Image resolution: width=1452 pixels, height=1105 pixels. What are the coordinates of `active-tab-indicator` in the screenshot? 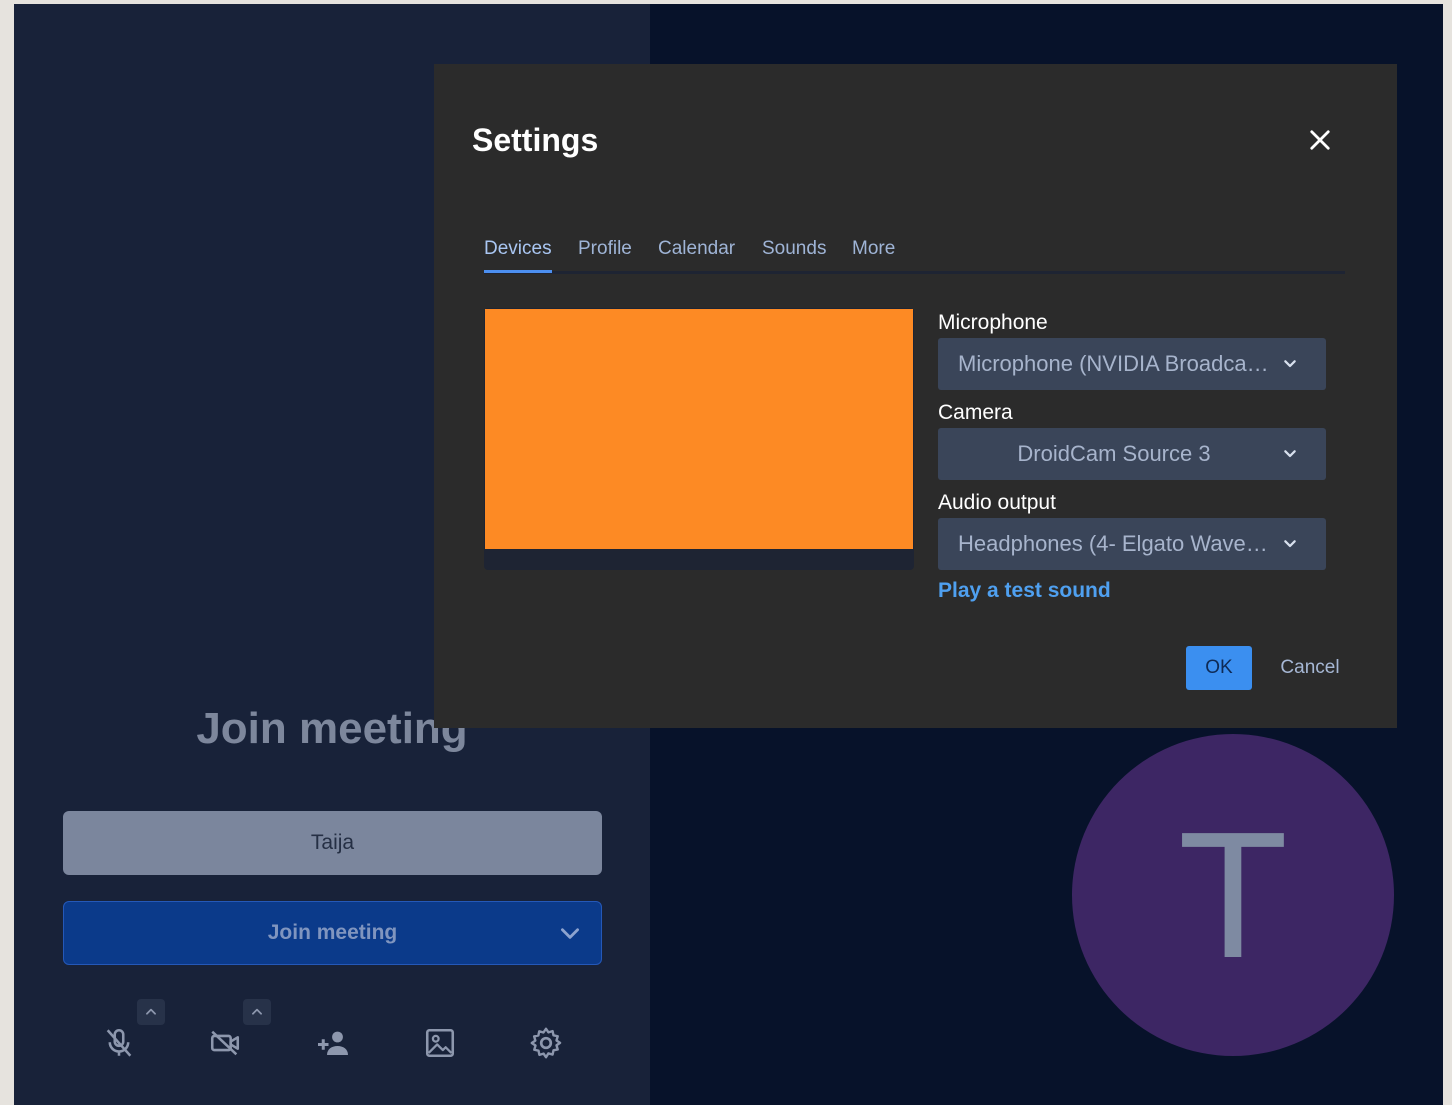 It's located at (518, 271).